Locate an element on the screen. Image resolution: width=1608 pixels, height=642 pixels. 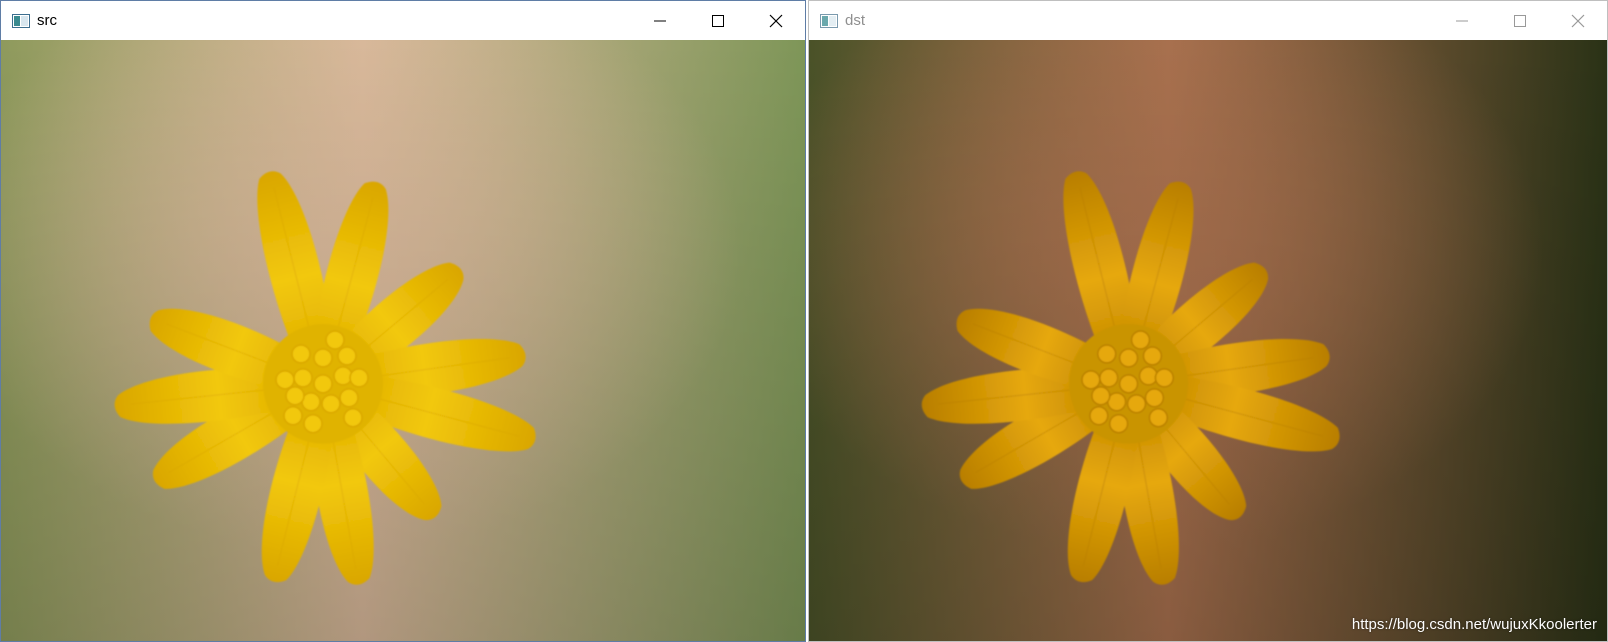
titlebar: src is located at coordinates (403, 20).